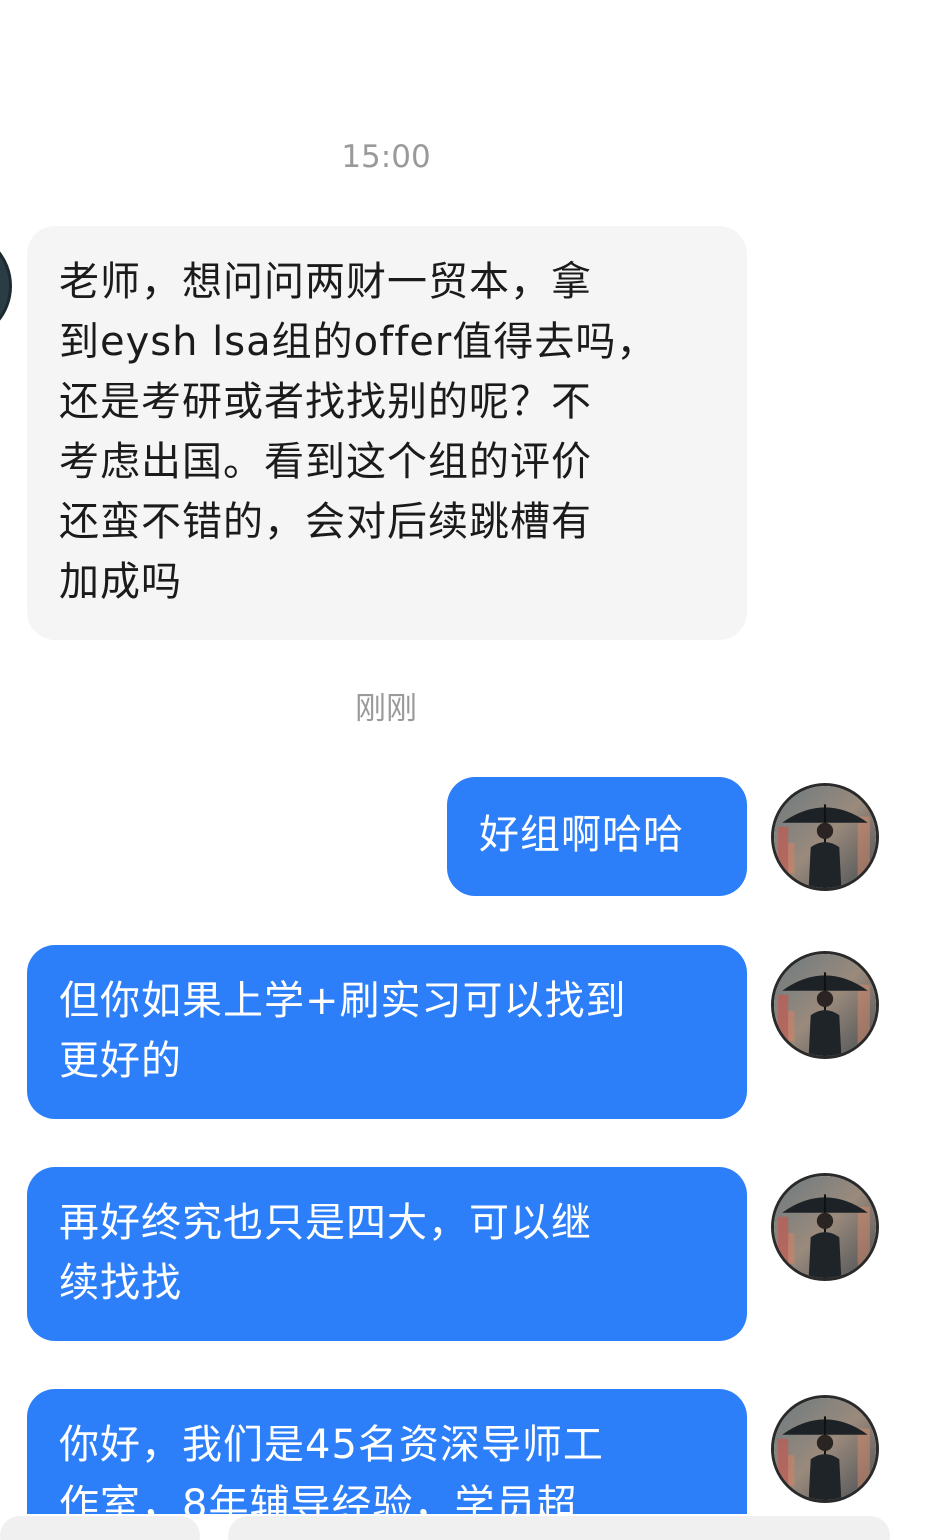  What do you see at coordinates (387, 1254) in the screenshot?
I see `outgoing-message-bubble: 再好终究也只是四大，可以继 续找找` at bounding box center [387, 1254].